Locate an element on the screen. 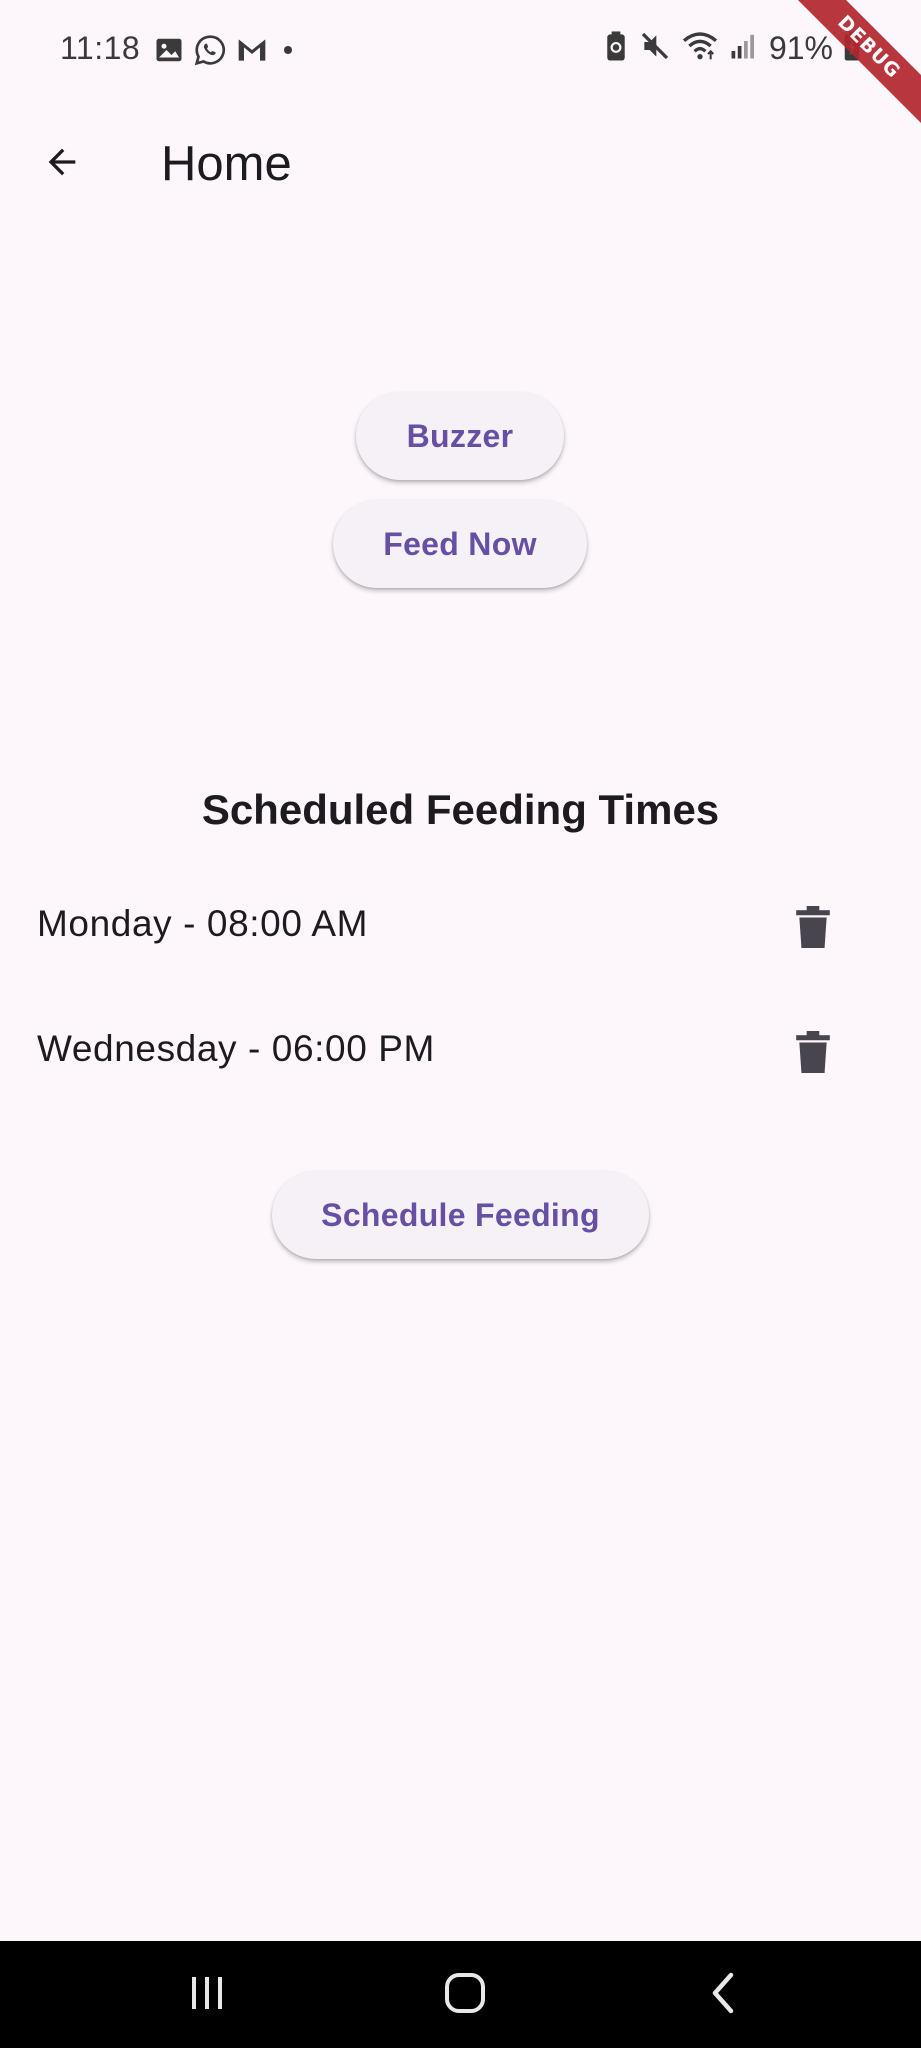 The image size is (921, 2048). status-bar: 11:18 91% DEBUG is located at coordinates (460, 65).